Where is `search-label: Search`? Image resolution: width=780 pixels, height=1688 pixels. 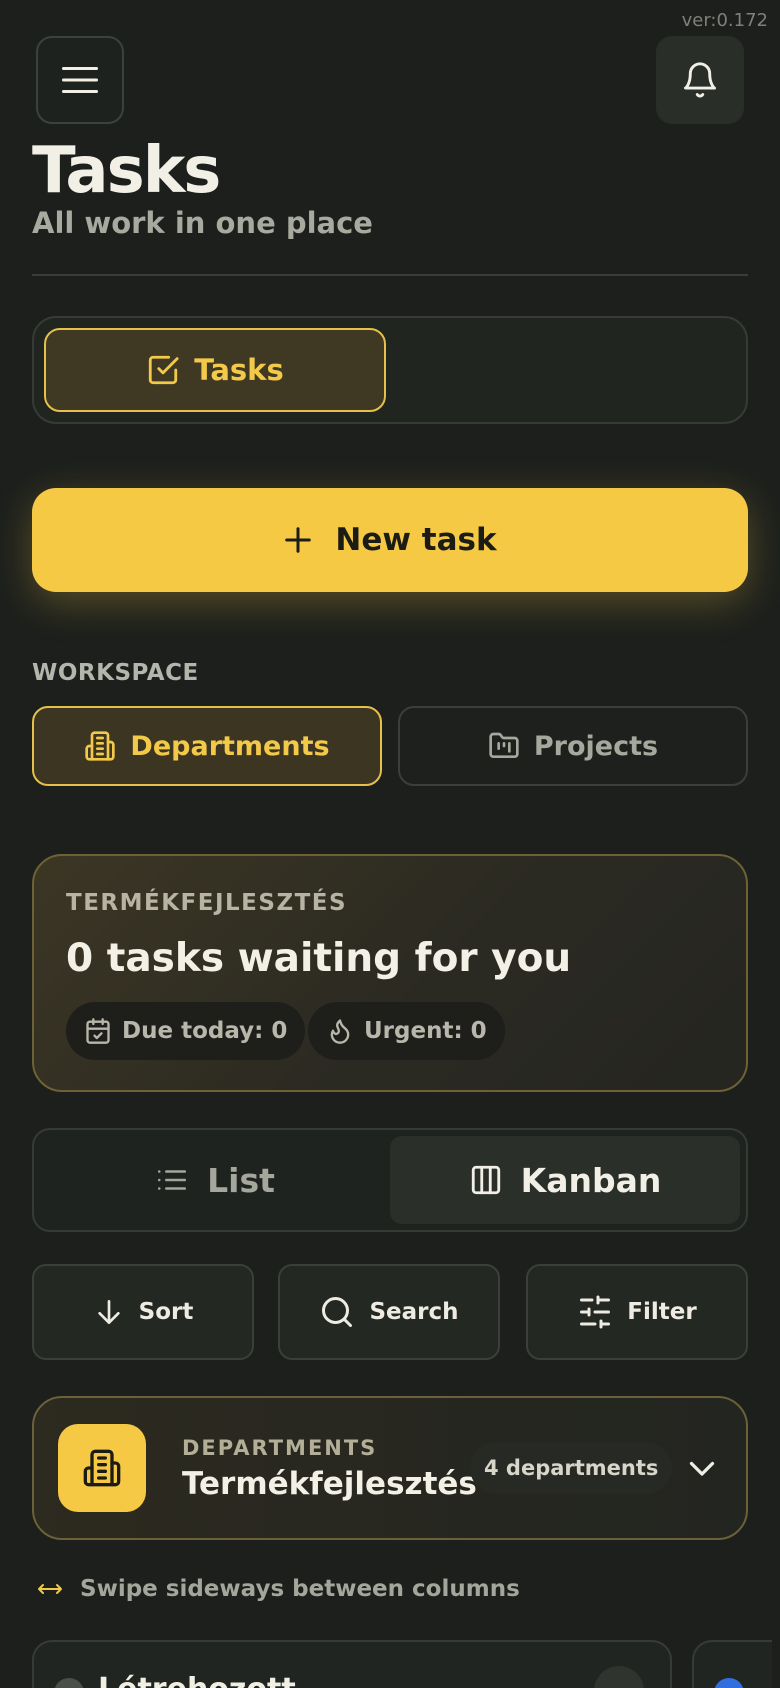
search-label: Search is located at coordinates (414, 1312).